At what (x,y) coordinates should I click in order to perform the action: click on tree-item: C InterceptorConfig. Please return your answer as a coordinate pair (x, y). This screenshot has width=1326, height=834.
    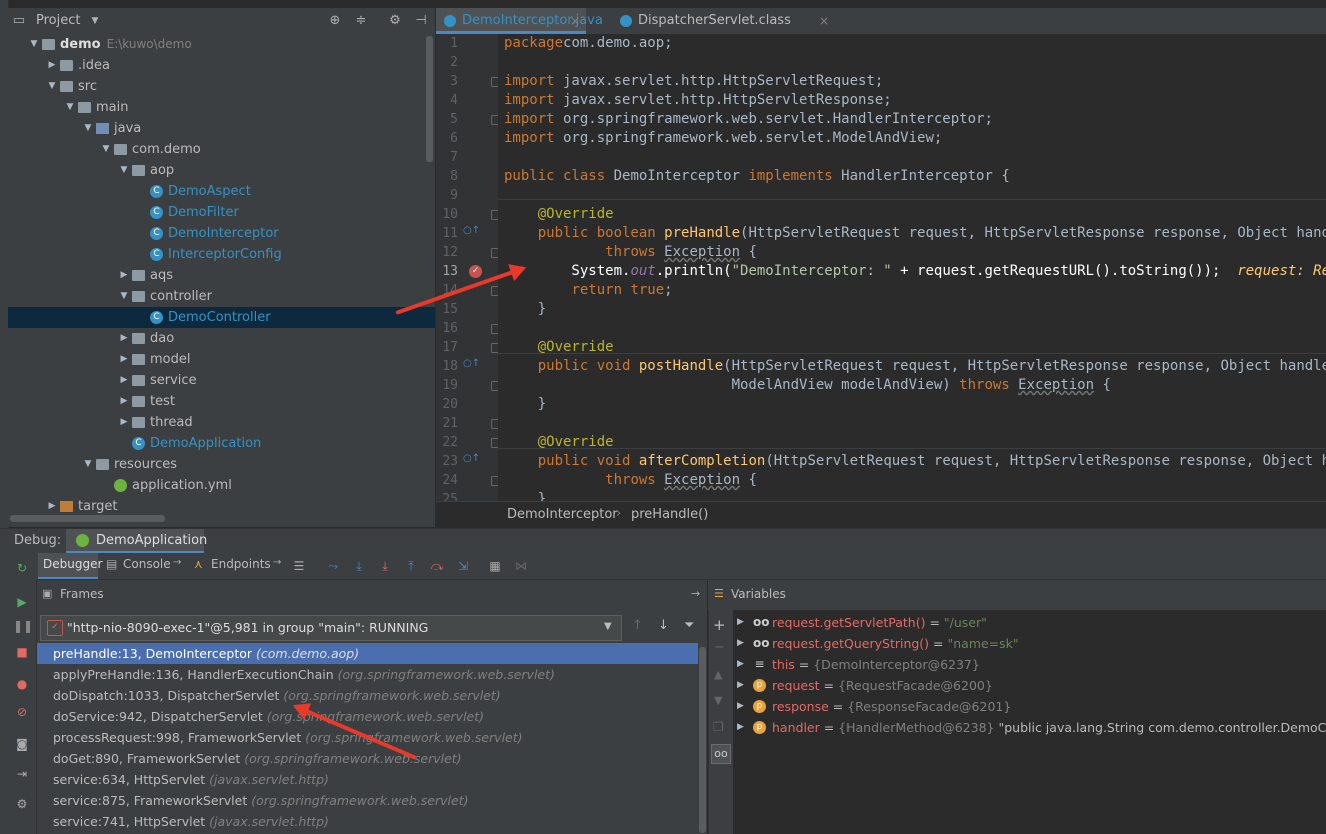
    Looking at the image, I should click on (221, 254).